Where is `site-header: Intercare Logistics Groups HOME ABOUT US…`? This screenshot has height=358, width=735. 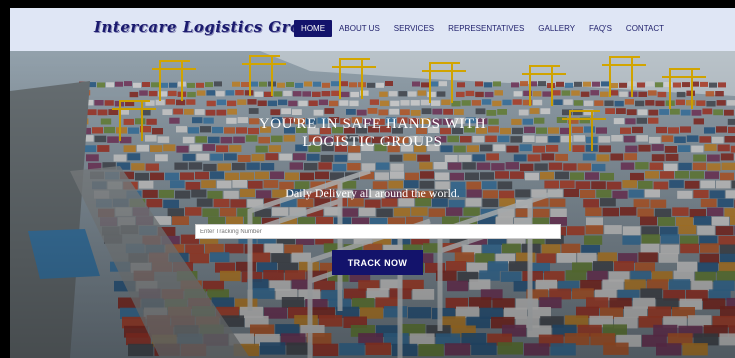
site-header: Intercare Logistics Groups HOME ABOUT US… is located at coordinates (372, 29).